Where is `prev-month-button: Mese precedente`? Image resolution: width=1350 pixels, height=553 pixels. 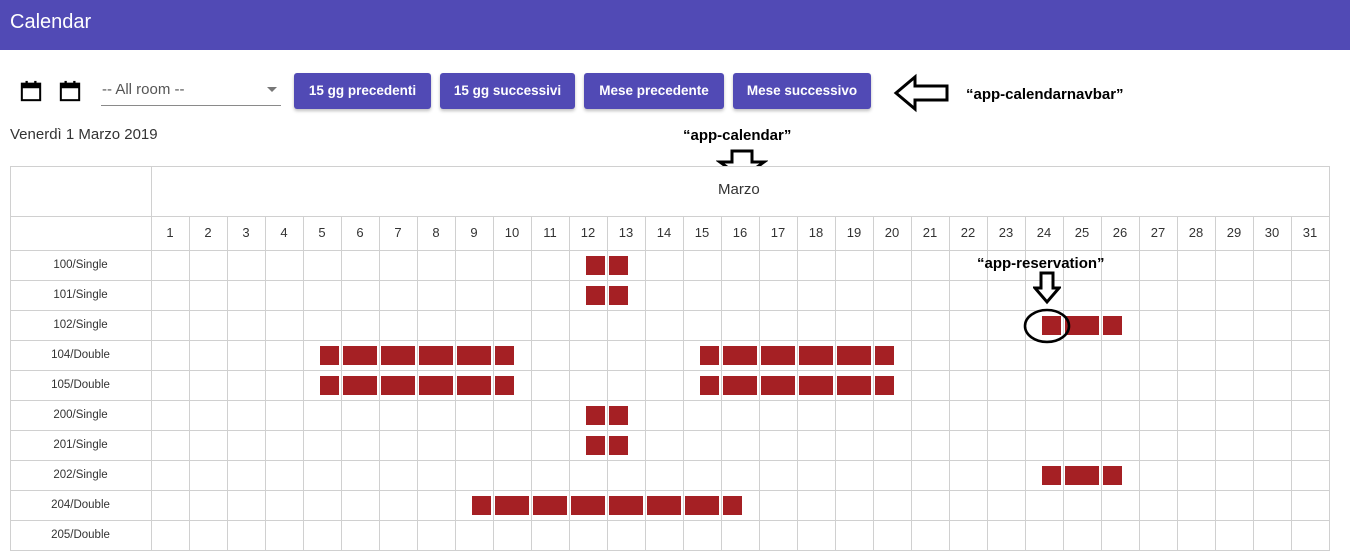 prev-month-button: Mese precedente is located at coordinates (654, 91).